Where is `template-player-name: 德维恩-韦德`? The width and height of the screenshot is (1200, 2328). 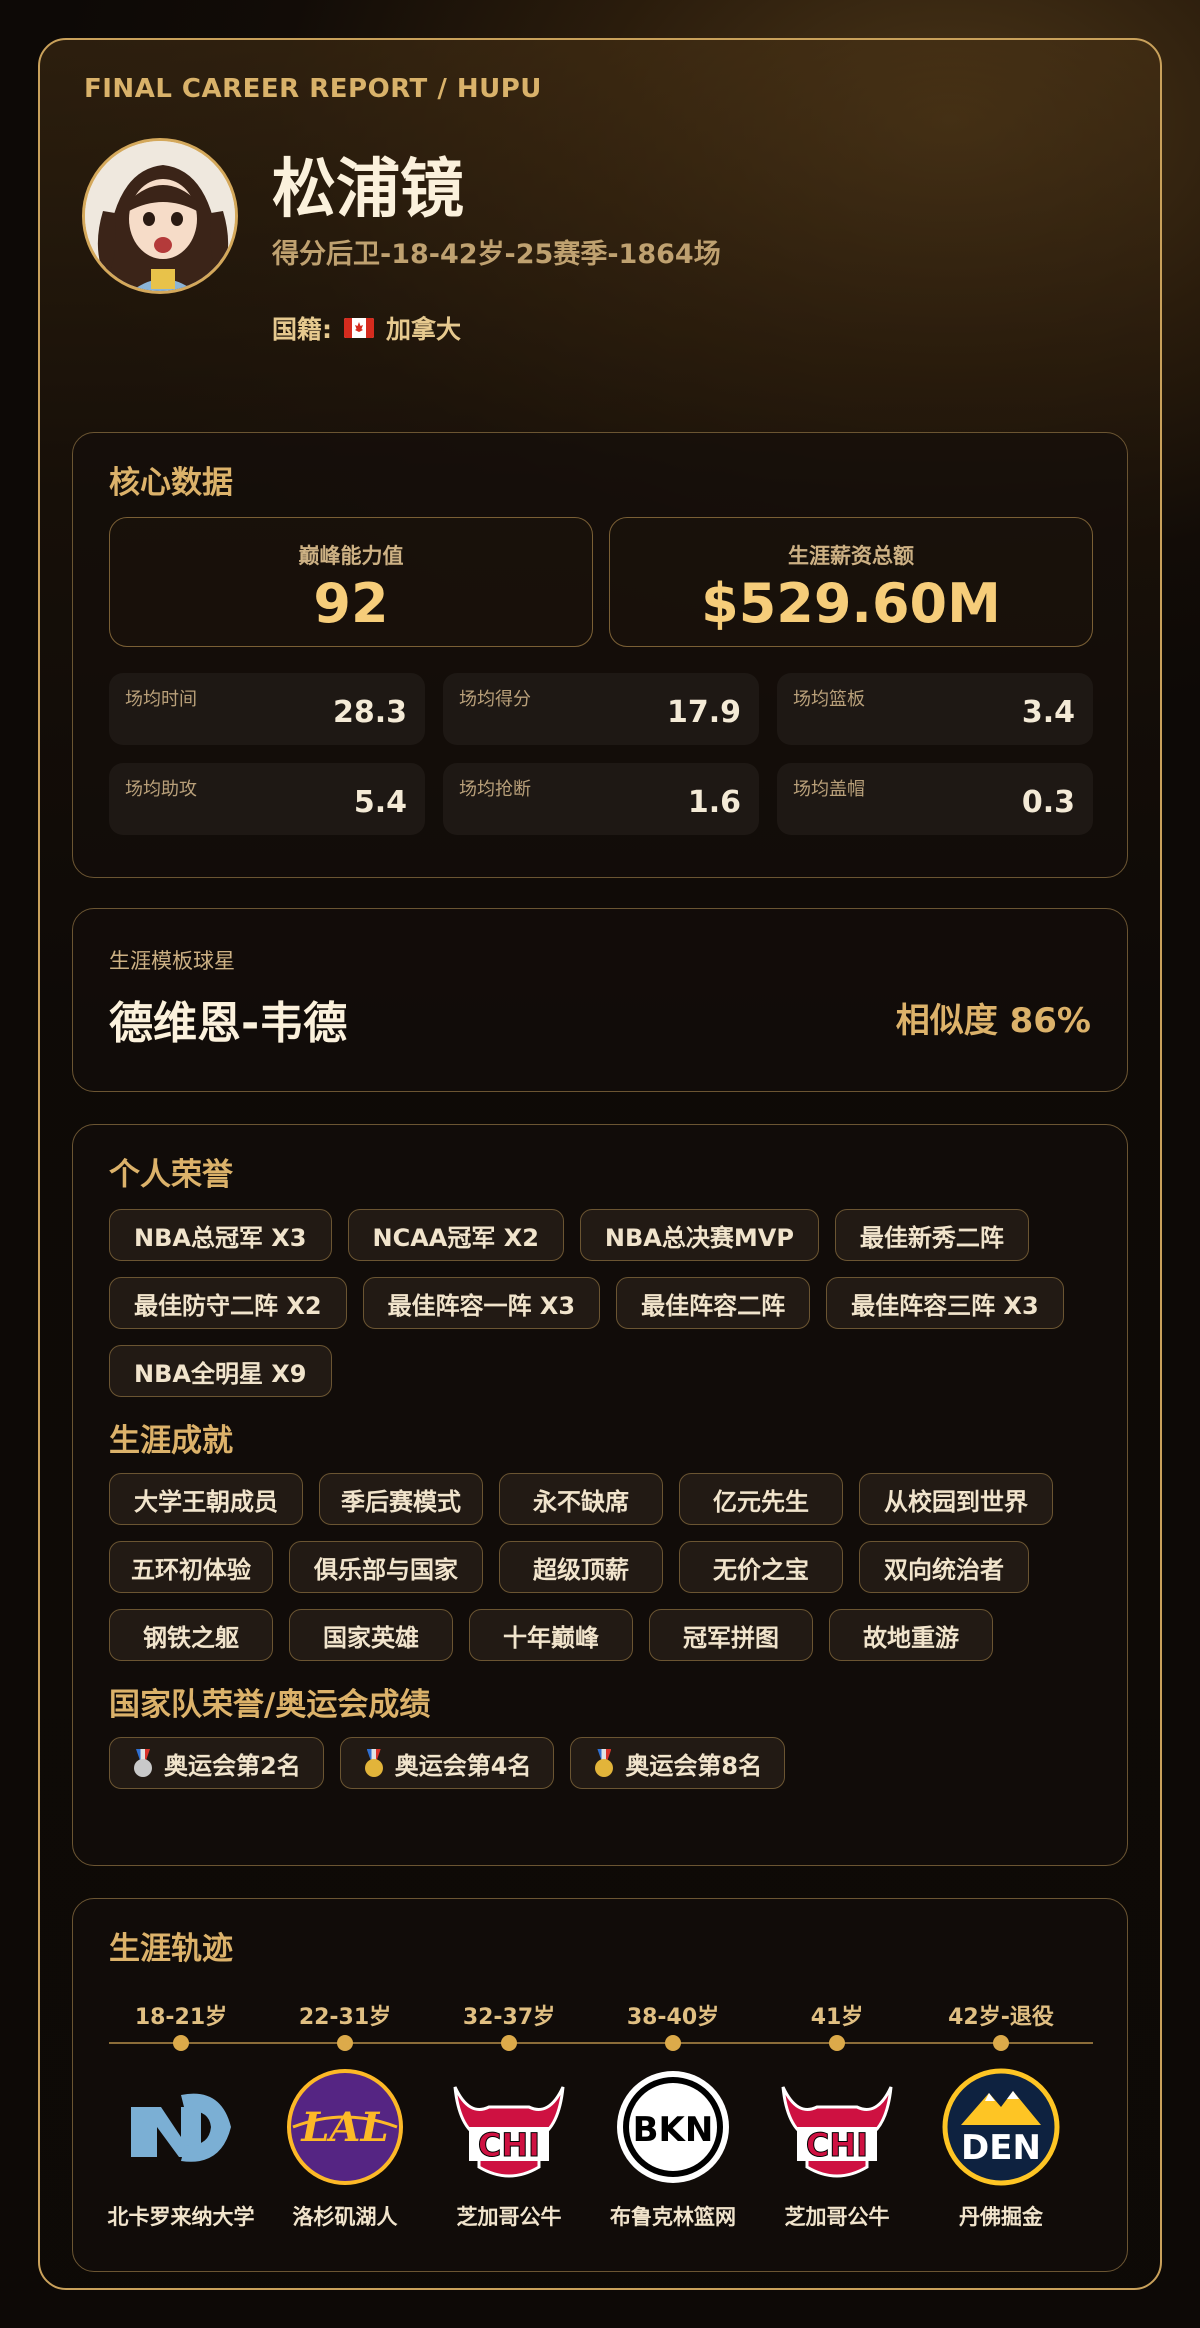
template-player-name: 德维恩-韦德 is located at coordinates (228, 1023).